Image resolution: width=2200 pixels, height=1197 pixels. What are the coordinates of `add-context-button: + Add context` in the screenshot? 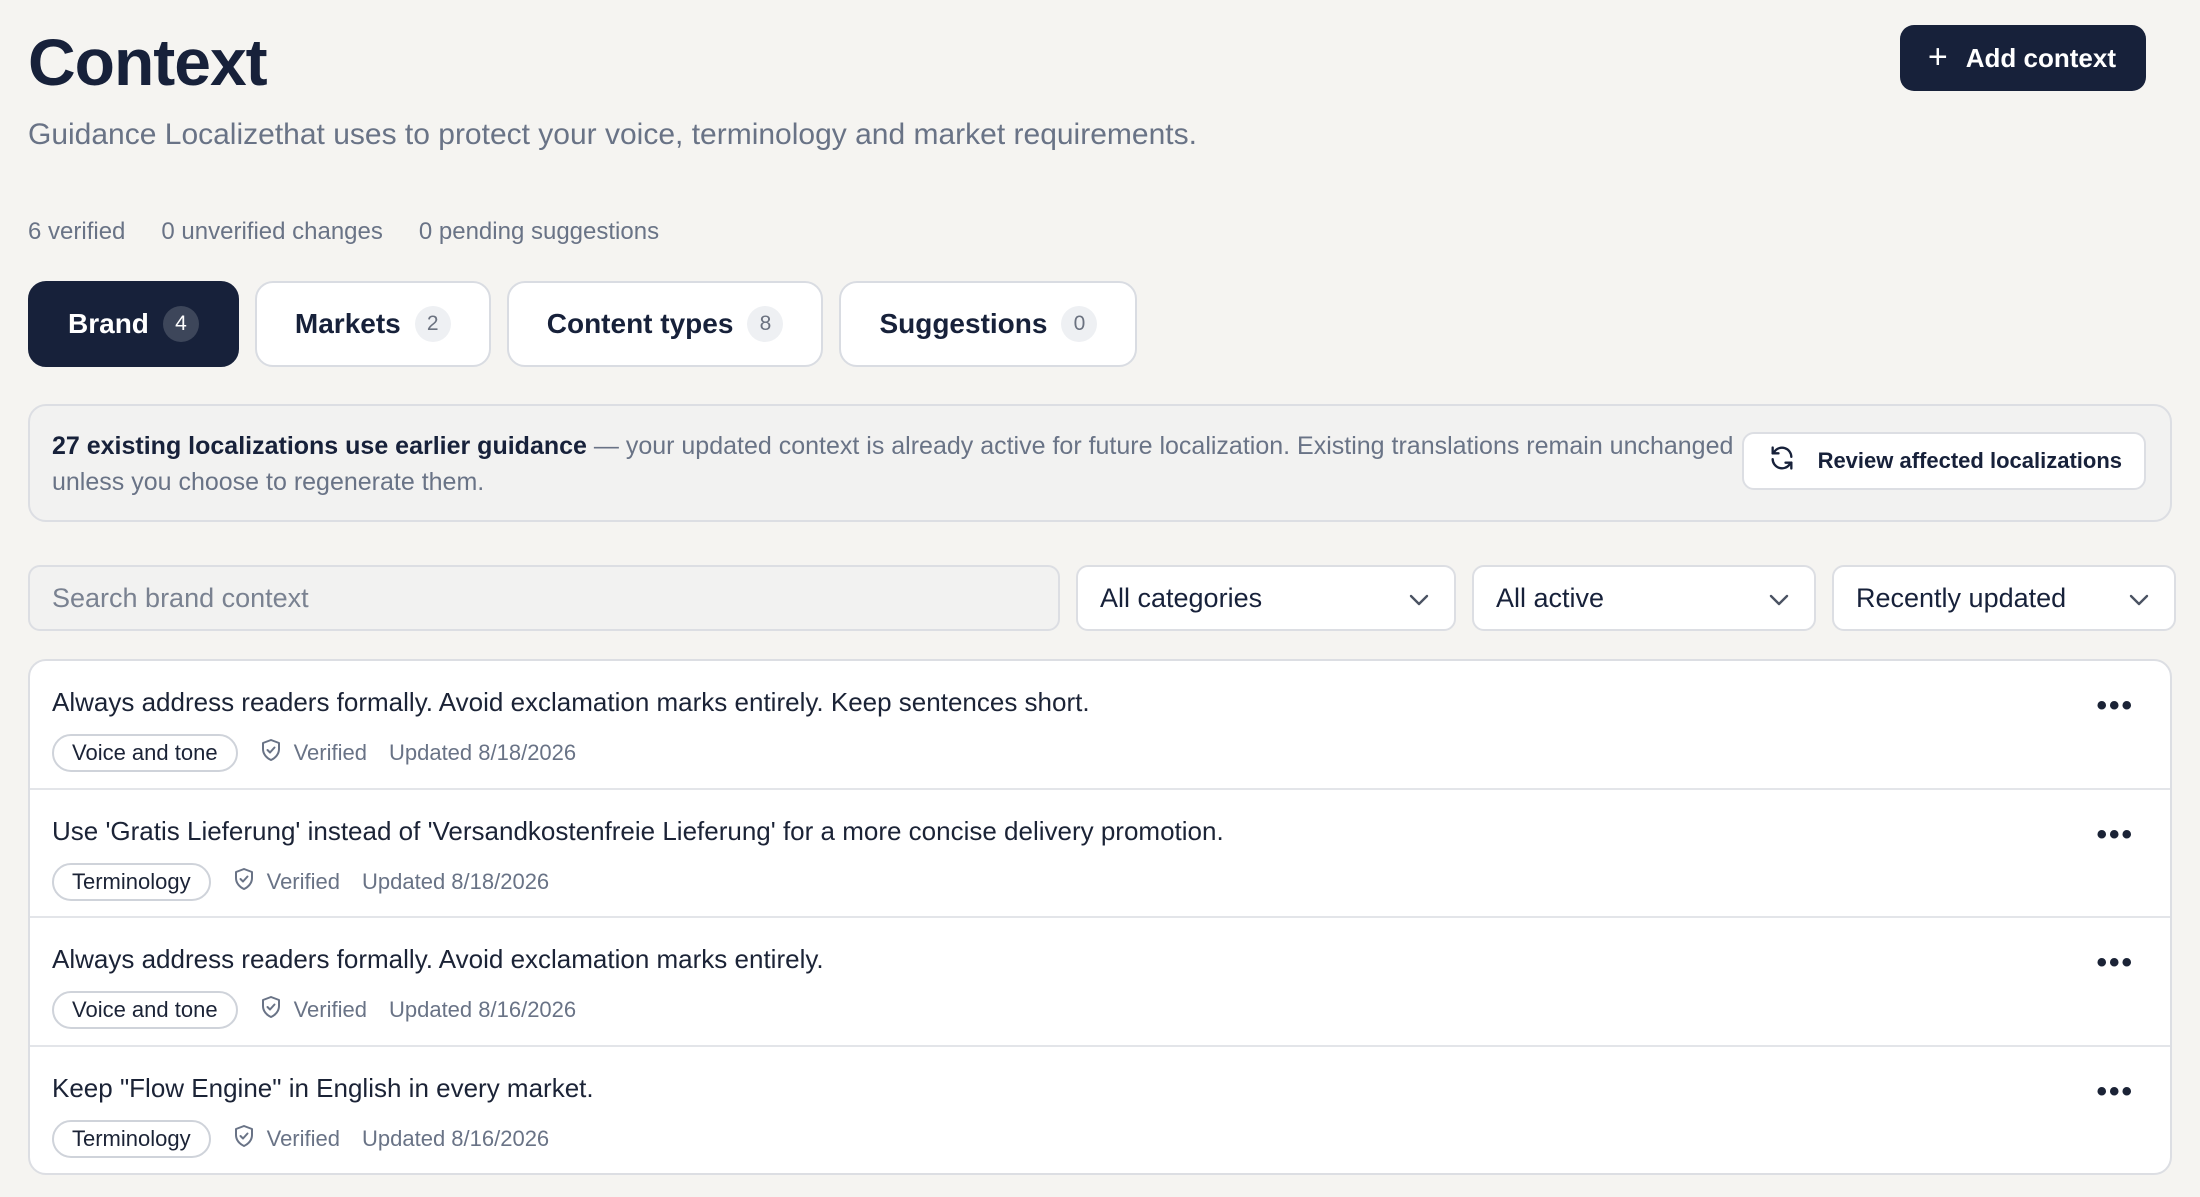 It's located at (2022, 58).